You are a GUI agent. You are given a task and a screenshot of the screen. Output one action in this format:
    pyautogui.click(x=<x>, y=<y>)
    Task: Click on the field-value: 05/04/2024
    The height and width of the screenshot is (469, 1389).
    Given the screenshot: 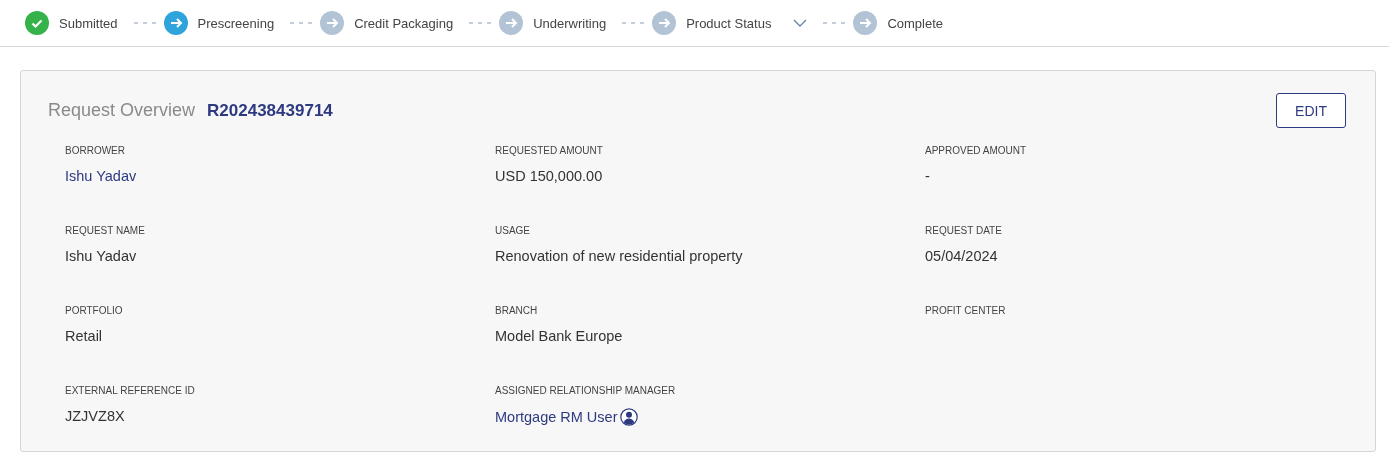 What is the action you would take?
    pyautogui.click(x=961, y=256)
    